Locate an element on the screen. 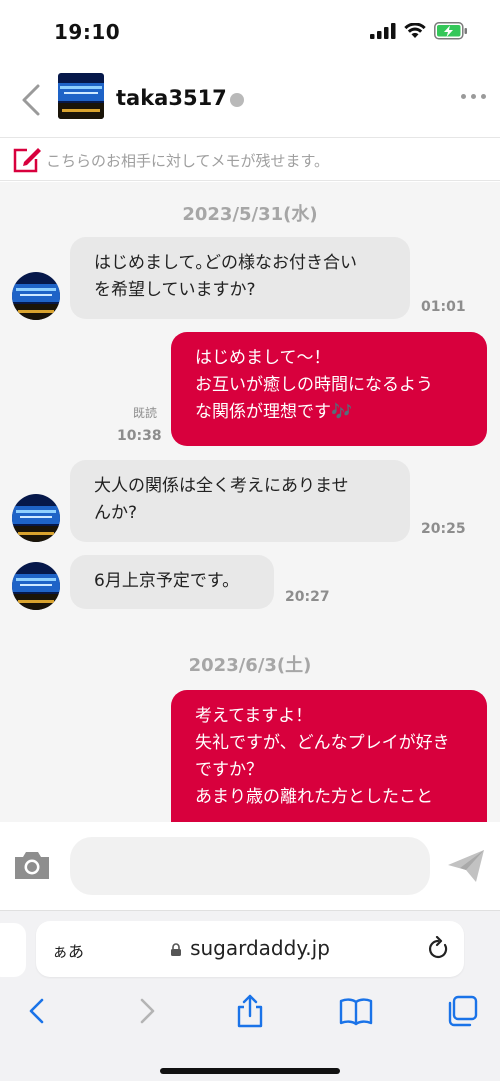 This screenshot has width=500, height=1081. address-bar: ぁあ sugardaddy.jp is located at coordinates (250, 949).